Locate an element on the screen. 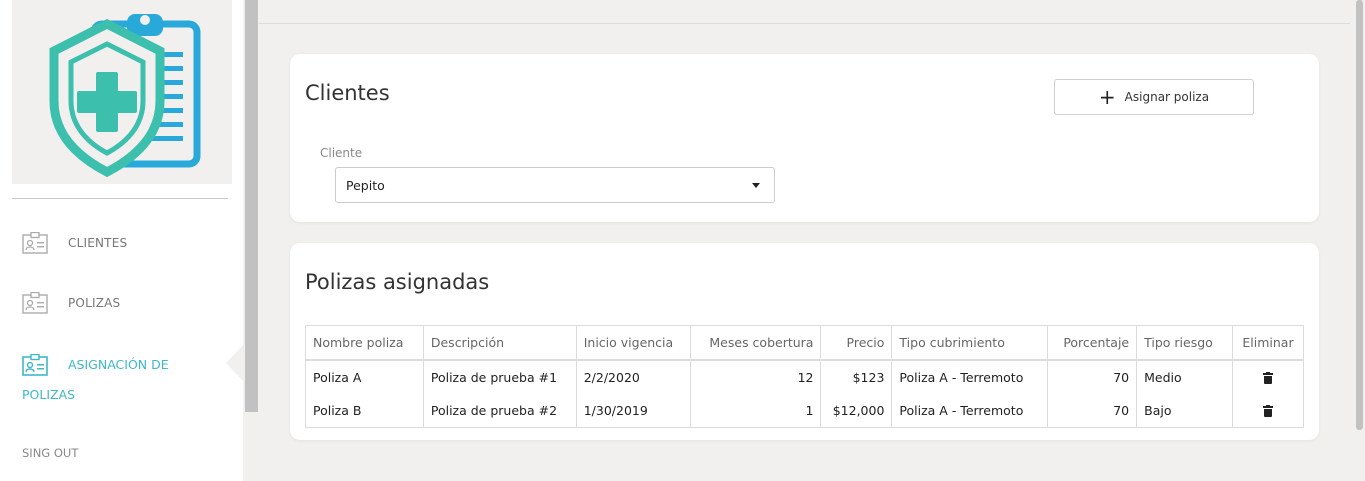 The height and width of the screenshot is (481, 1365). clientes-title: Clientes is located at coordinates (347, 93).